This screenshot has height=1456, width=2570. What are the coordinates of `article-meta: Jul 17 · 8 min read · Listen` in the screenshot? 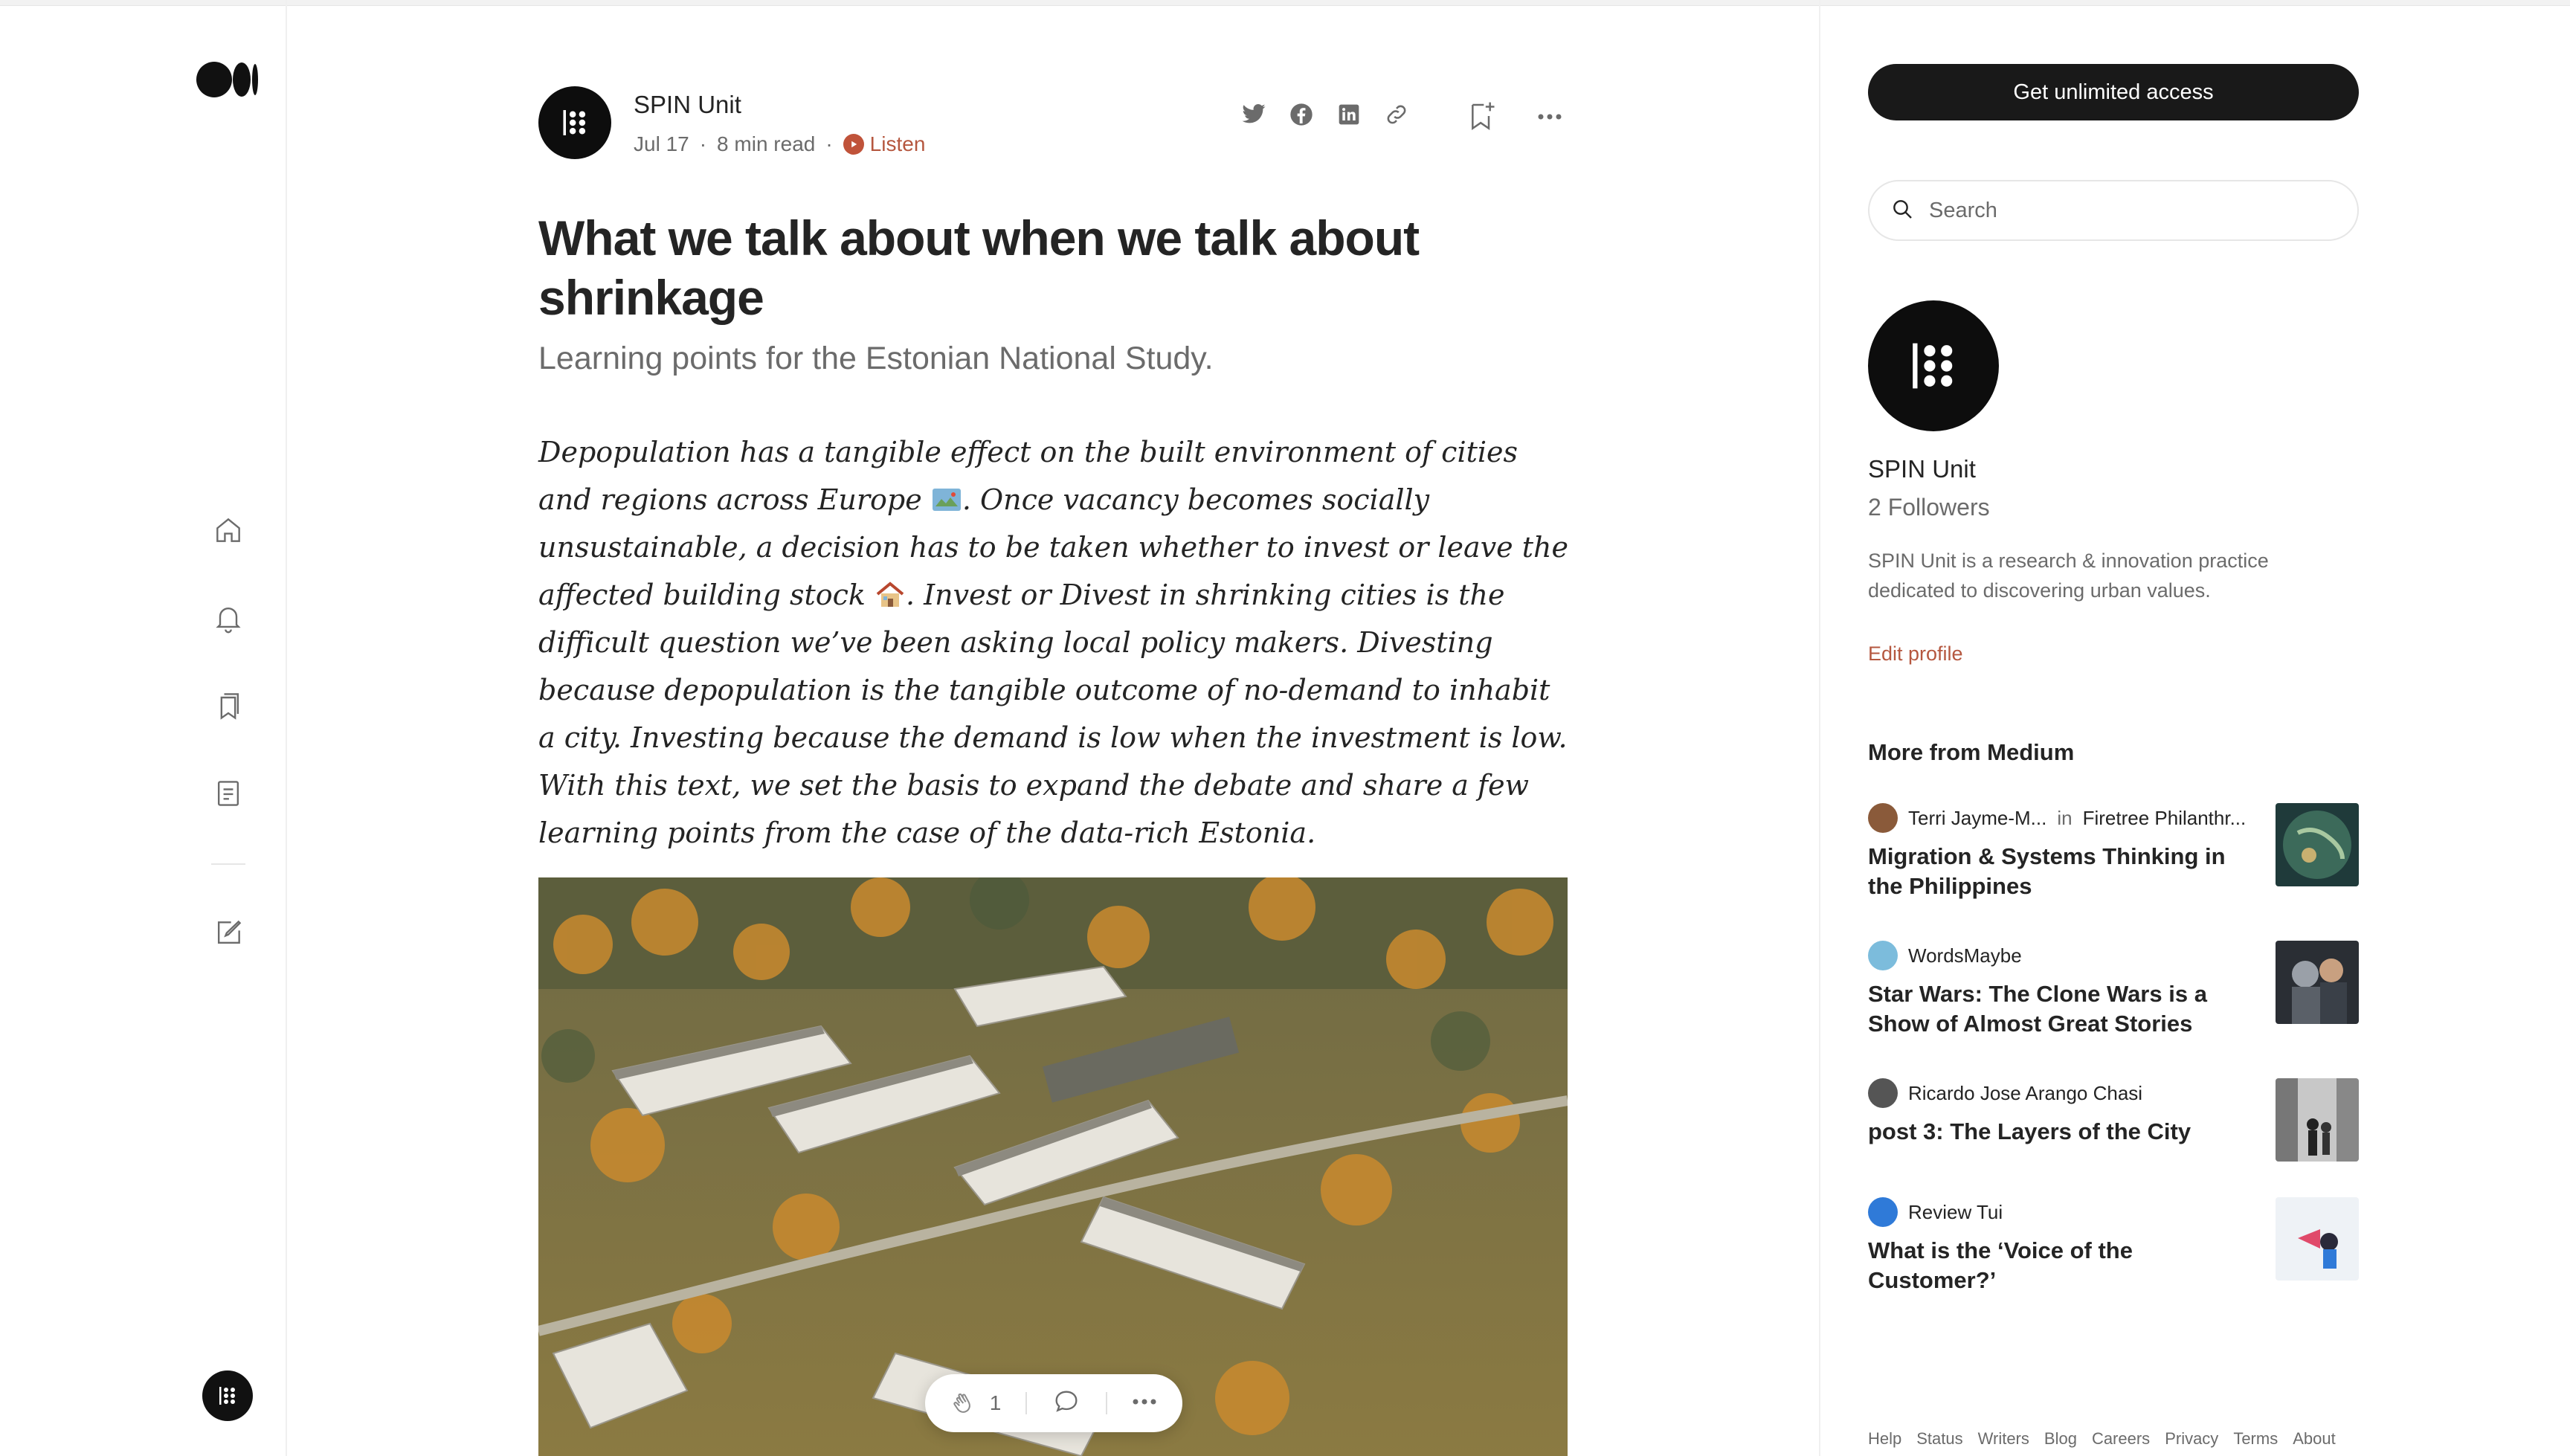 It's located at (780, 144).